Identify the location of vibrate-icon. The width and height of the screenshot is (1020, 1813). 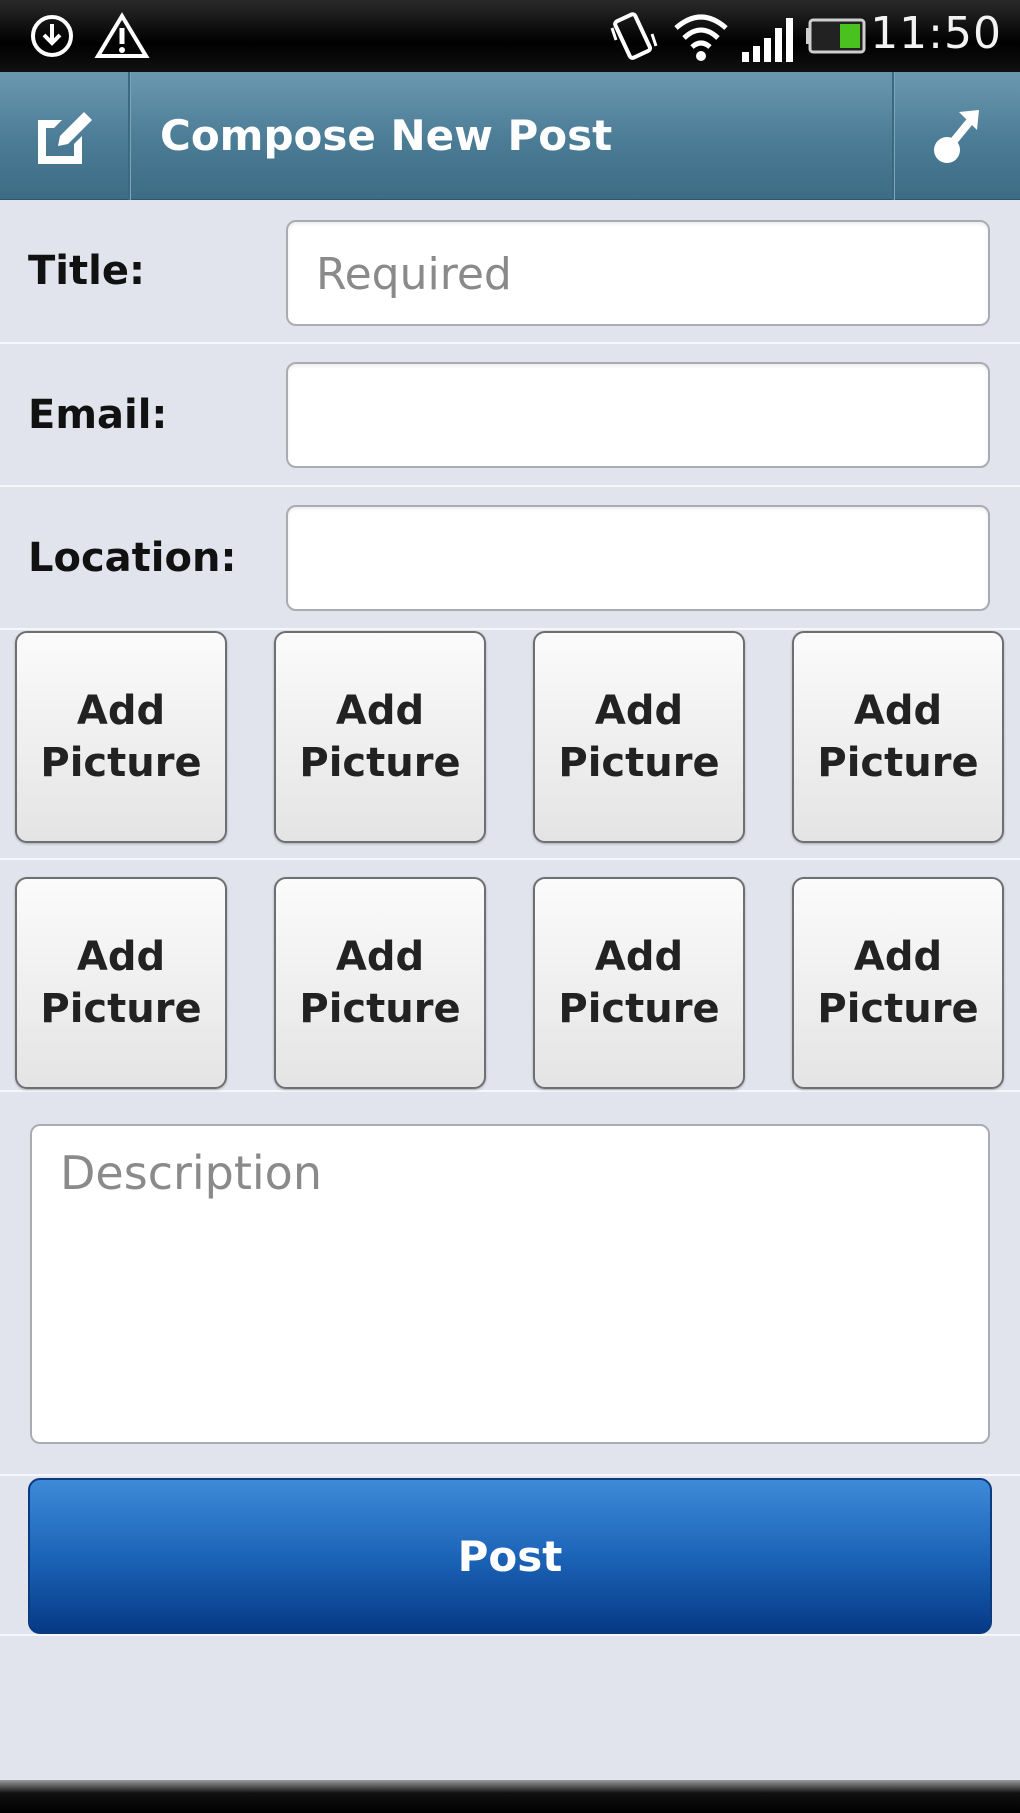
(634, 36).